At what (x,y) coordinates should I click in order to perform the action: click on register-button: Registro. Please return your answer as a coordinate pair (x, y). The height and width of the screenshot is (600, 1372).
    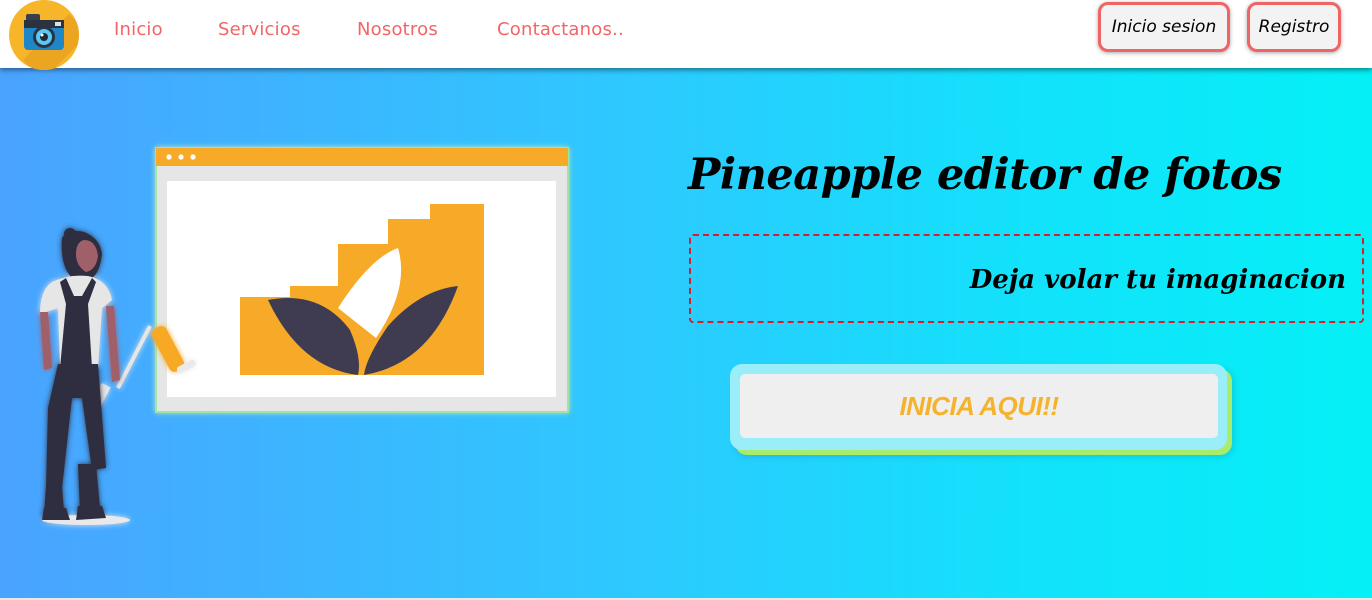
    Looking at the image, I should click on (1294, 27).